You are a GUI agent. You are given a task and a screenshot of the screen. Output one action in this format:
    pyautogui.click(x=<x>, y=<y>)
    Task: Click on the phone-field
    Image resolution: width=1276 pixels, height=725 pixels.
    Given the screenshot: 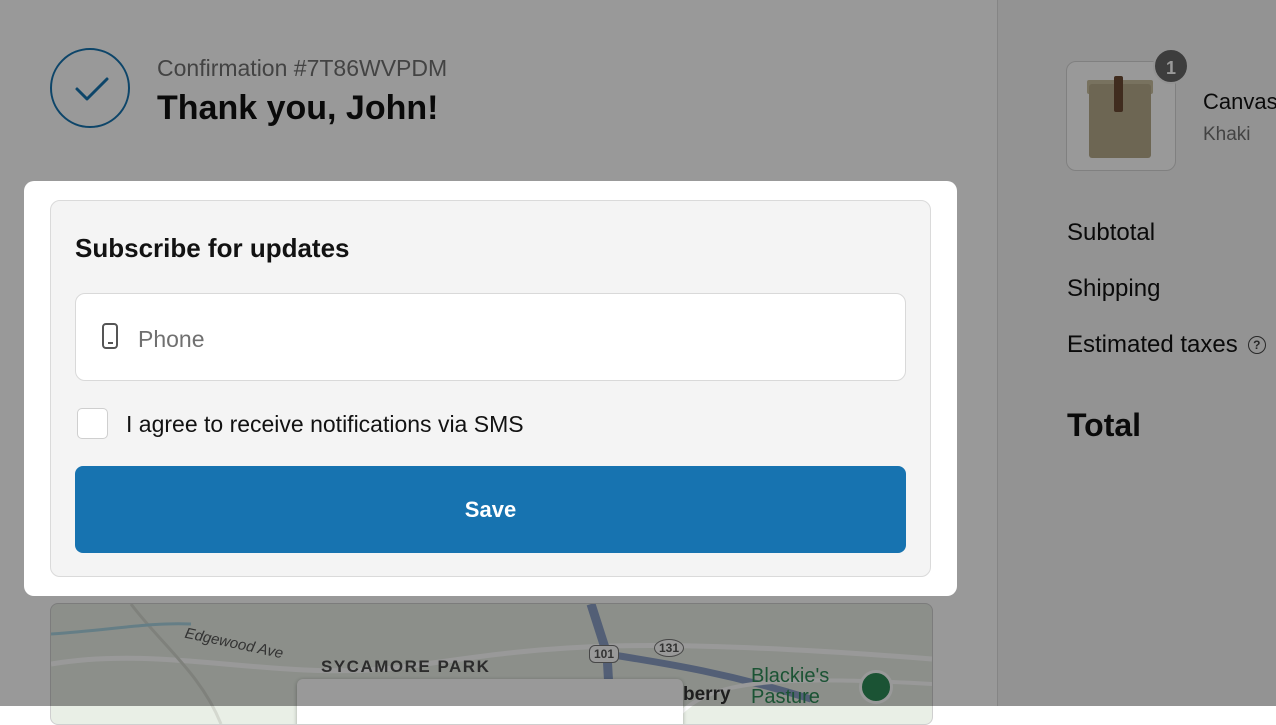 What is the action you would take?
    pyautogui.click(x=490, y=337)
    